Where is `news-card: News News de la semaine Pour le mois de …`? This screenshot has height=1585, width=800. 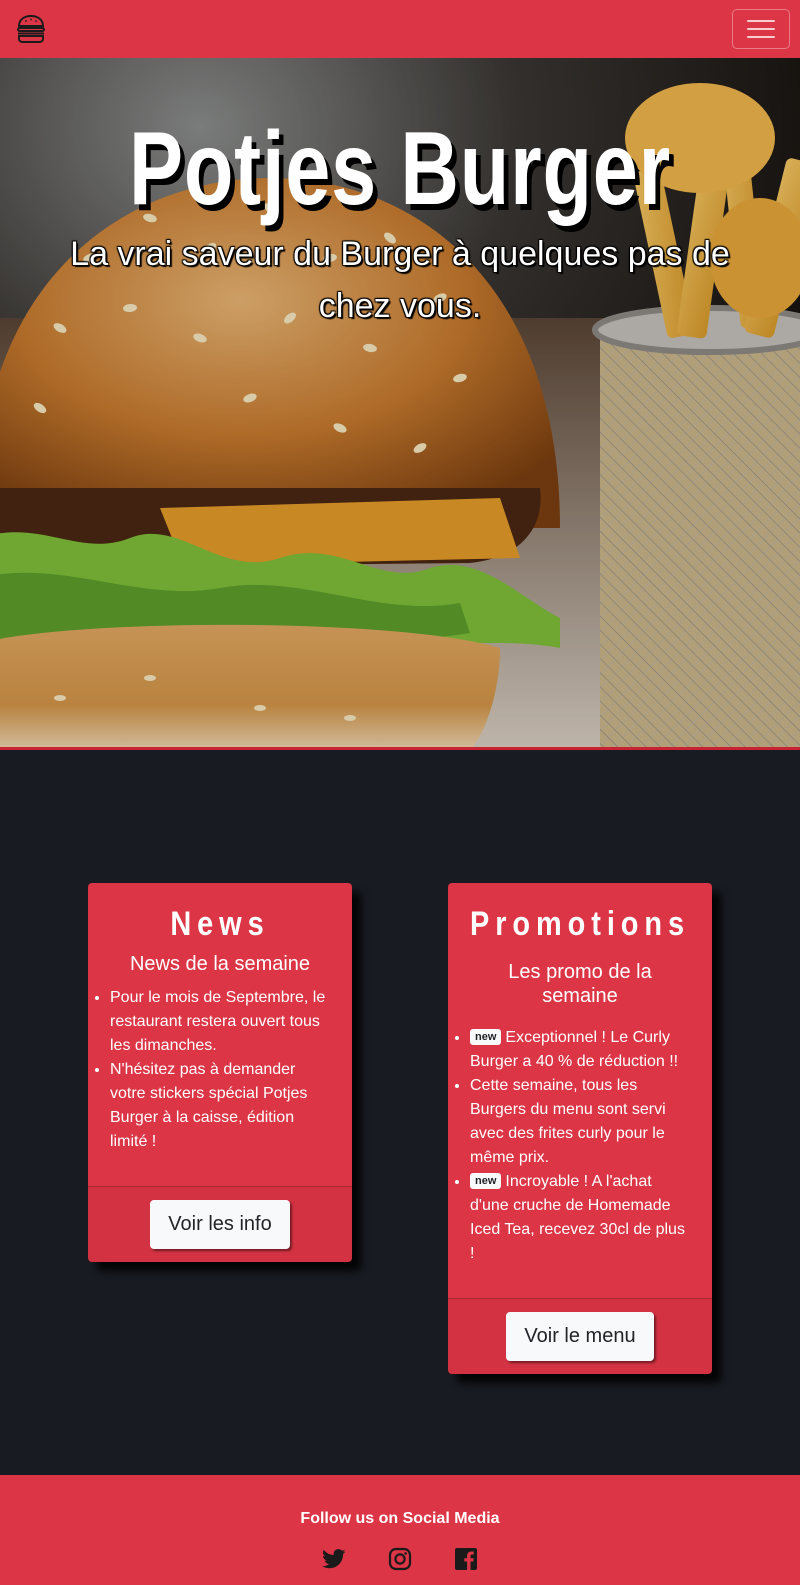 news-card: News News de la semaine Pour le mois de … is located at coordinates (220, 1072).